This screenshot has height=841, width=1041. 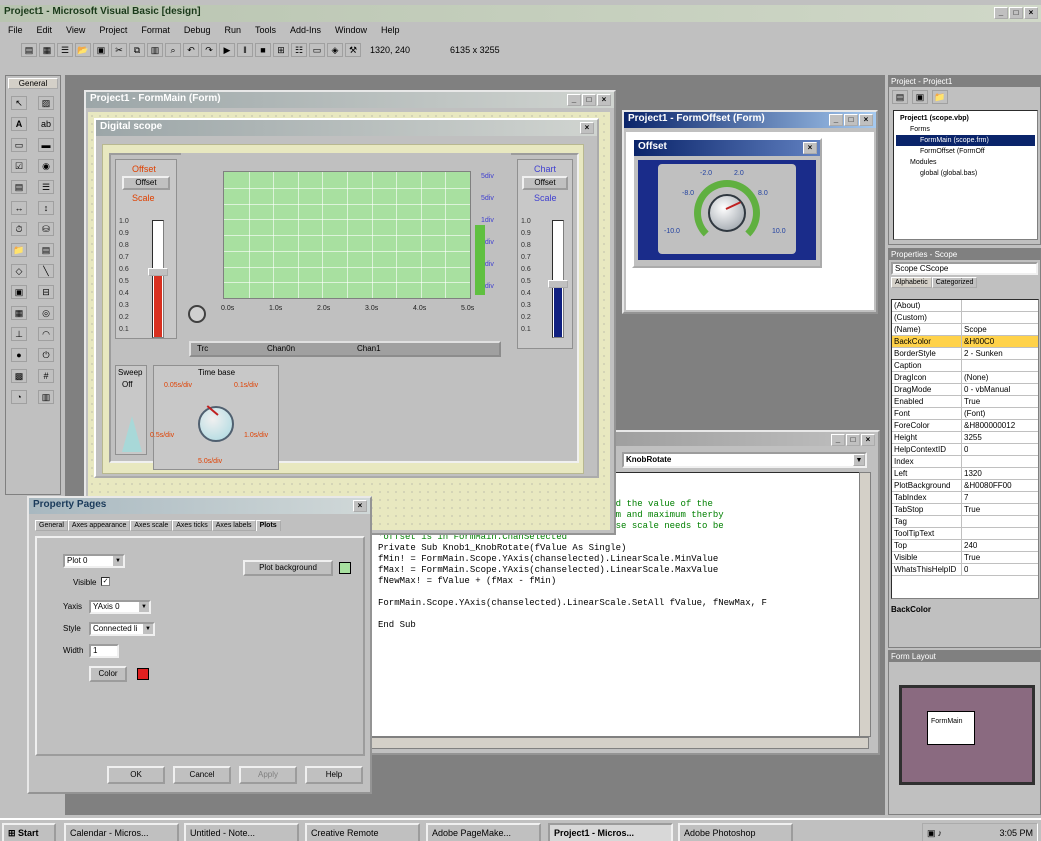 I want to click on frame-tool-icon: ▭, so click(x=19, y=145).